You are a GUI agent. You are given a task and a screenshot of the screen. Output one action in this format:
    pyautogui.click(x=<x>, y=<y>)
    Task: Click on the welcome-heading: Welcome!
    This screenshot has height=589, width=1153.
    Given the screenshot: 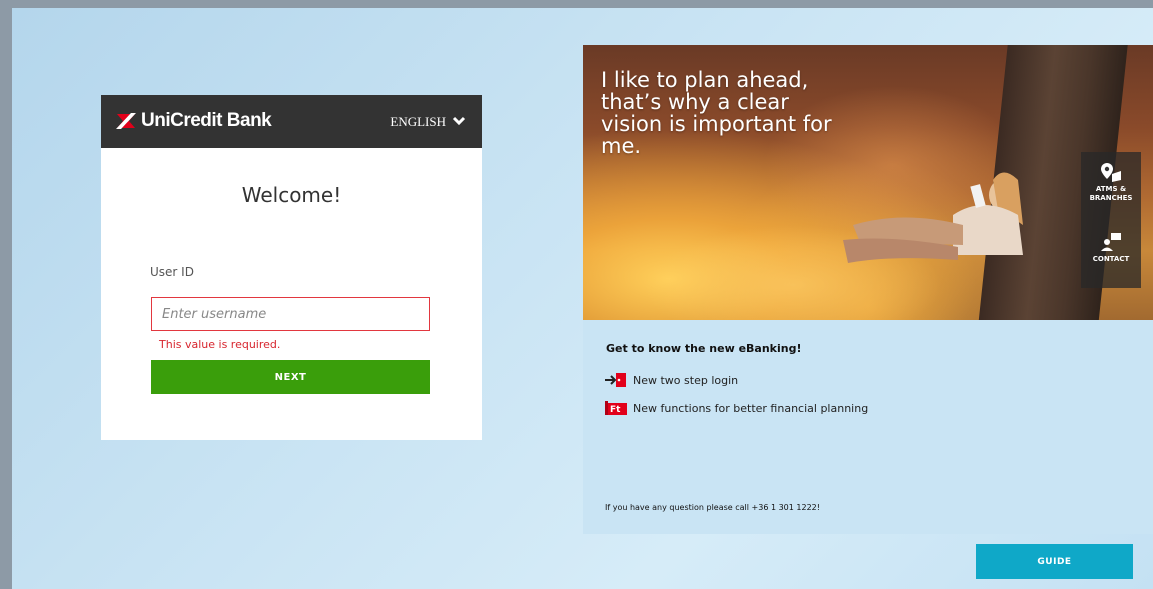 What is the action you would take?
    pyautogui.click(x=291, y=195)
    